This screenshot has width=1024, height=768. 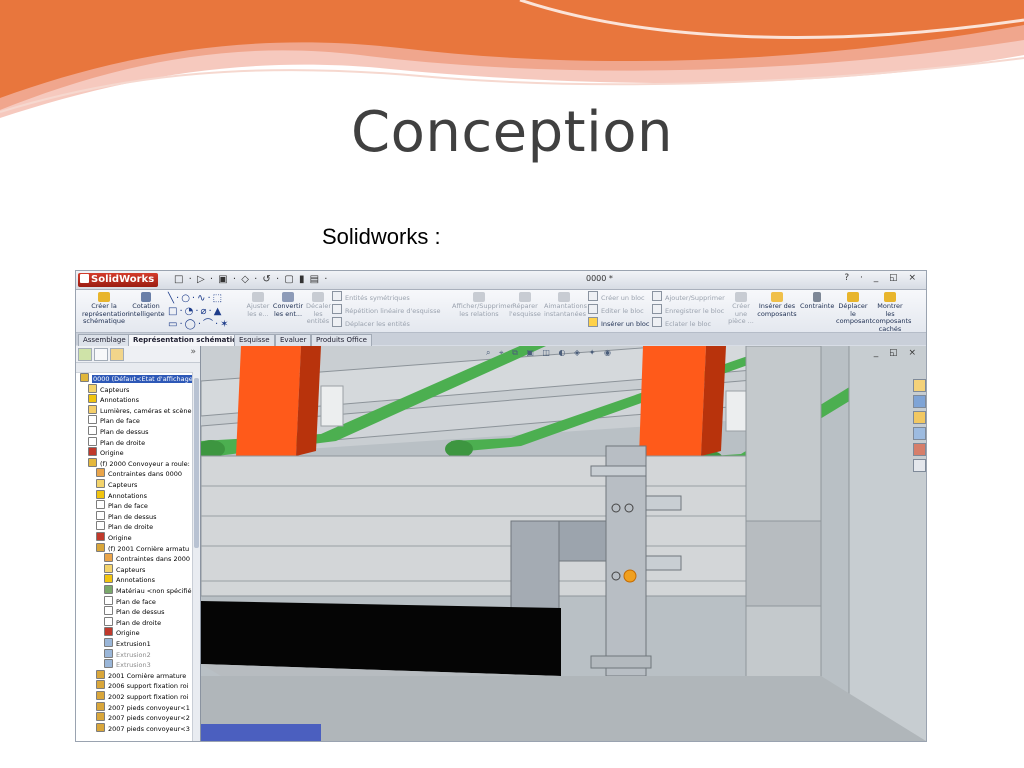 What do you see at coordinates (254, 340) in the screenshot?
I see `tab-esquisse: Esquisse` at bounding box center [254, 340].